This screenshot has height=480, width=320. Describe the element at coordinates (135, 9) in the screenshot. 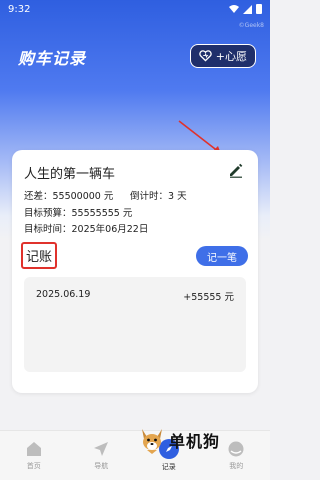

I see `status-bar: 9:32` at that location.